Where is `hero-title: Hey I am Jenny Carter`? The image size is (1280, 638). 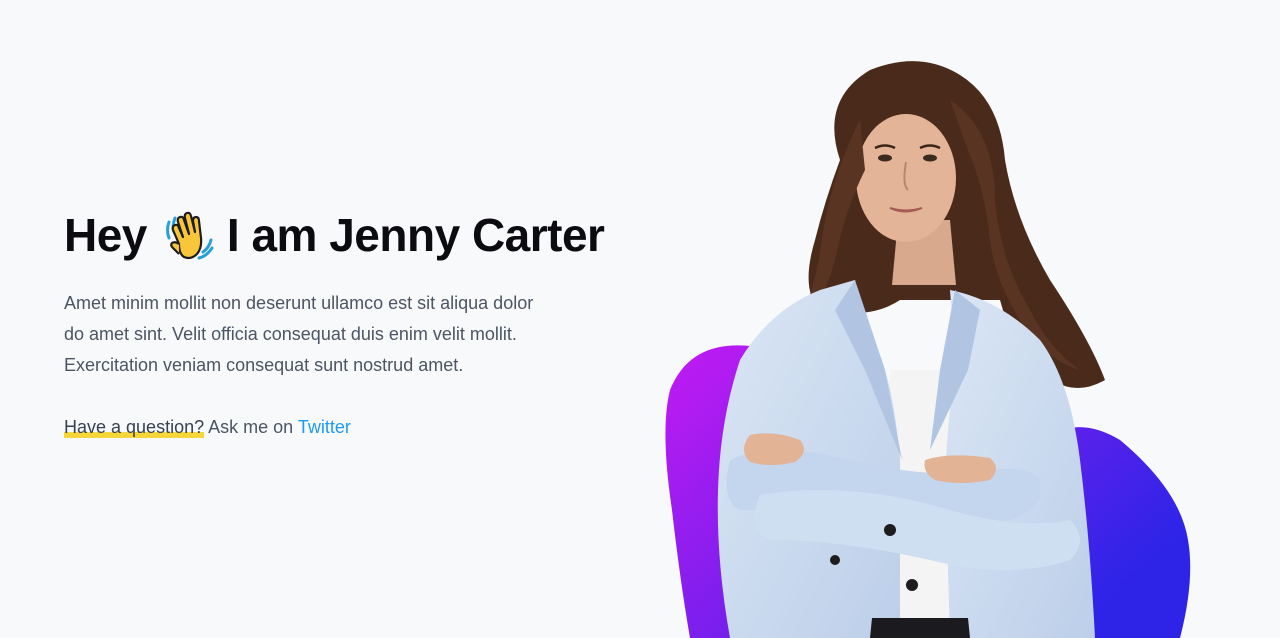 hero-title: Hey I am Jenny Carter is located at coordinates (364, 235).